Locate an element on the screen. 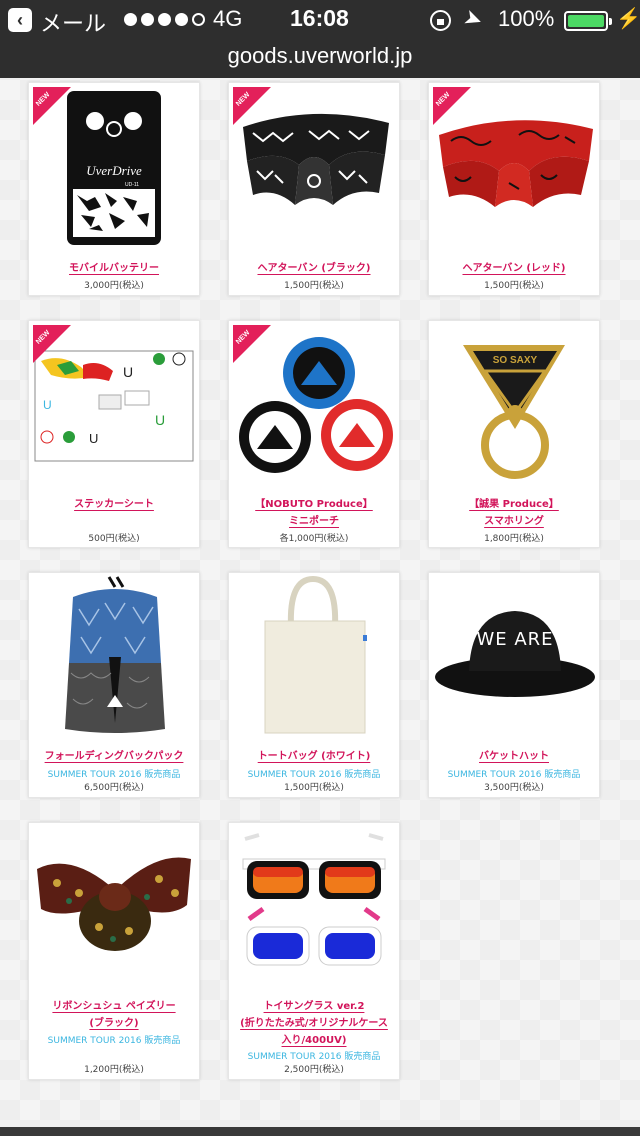 The height and width of the screenshot is (1136, 640). product-image-ribbon-scrunchie is located at coordinates (114, 908).